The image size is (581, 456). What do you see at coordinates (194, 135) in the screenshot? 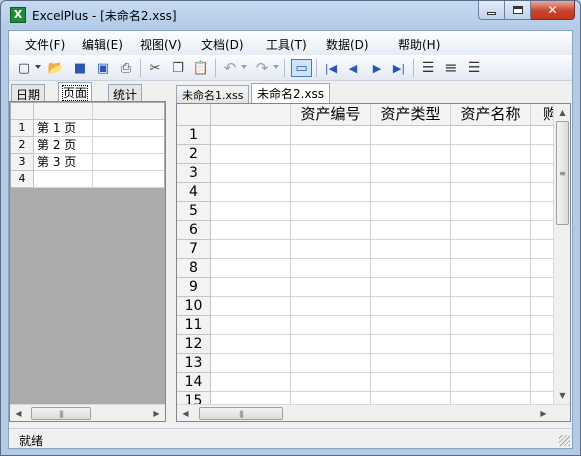
I see `row-number: 1` at bounding box center [194, 135].